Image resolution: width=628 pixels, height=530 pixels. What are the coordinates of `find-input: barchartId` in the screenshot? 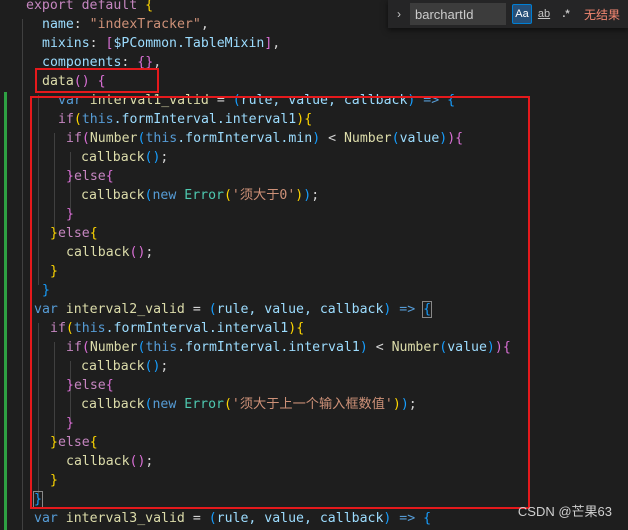 It's located at (458, 14).